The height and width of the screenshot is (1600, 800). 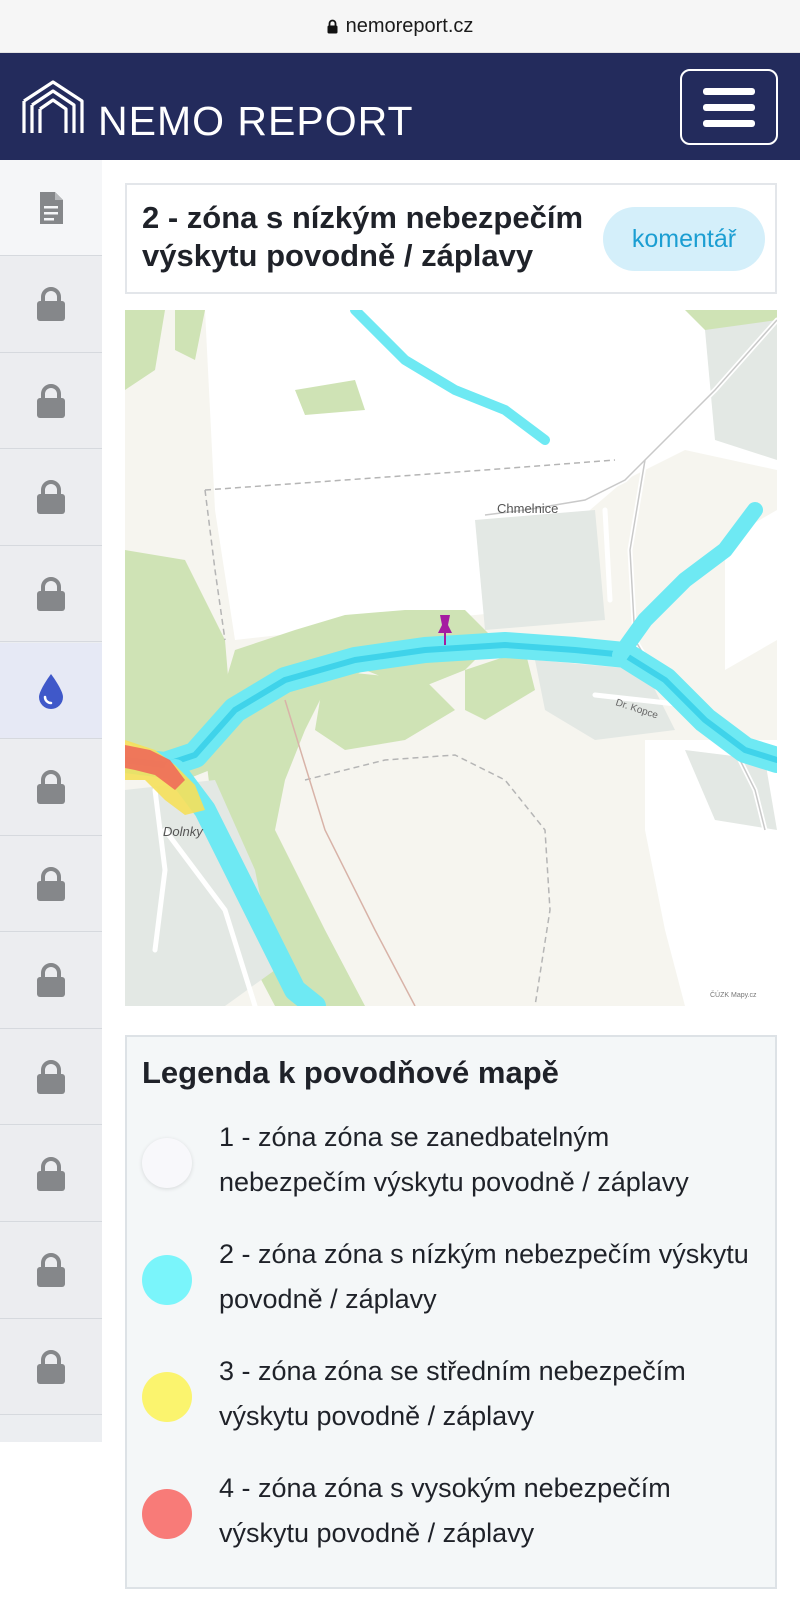 What do you see at coordinates (527, 508) in the screenshot?
I see `map-label-chmelnice: Chmelnice` at bounding box center [527, 508].